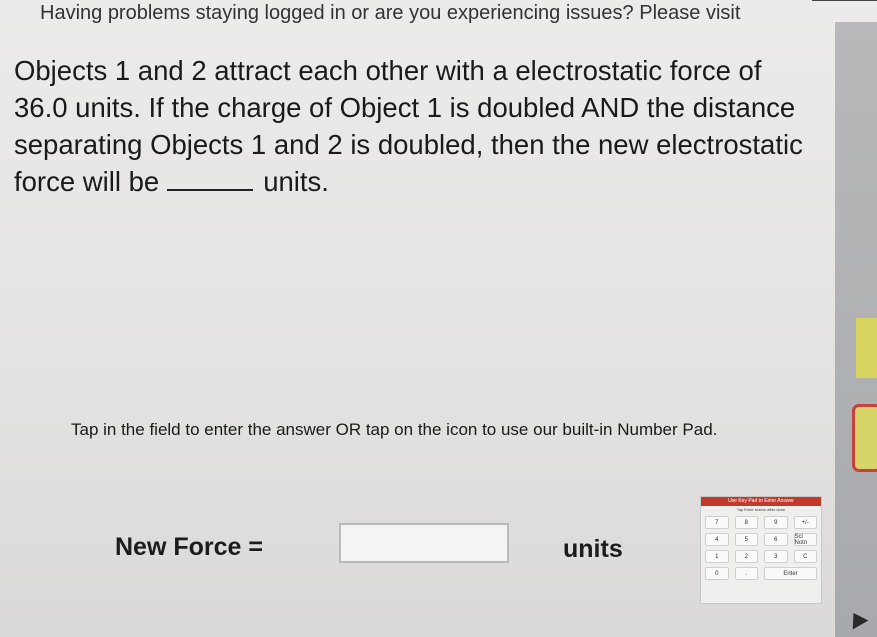 The image size is (877, 637). What do you see at coordinates (296, 181) in the screenshot?
I see `question-text-after: units.` at bounding box center [296, 181].